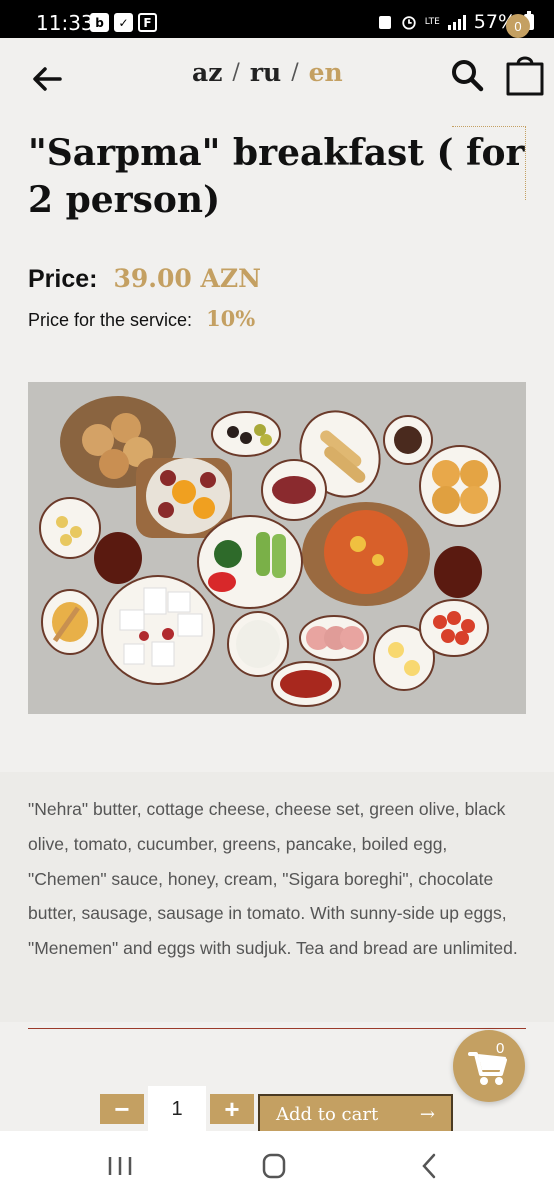 Image resolution: width=554 pixels, height=1200 pixels. What do you see at coordinates (432, 21) in the screenshot?
I see `network-type: LTE` at bounding box center [432, 21].